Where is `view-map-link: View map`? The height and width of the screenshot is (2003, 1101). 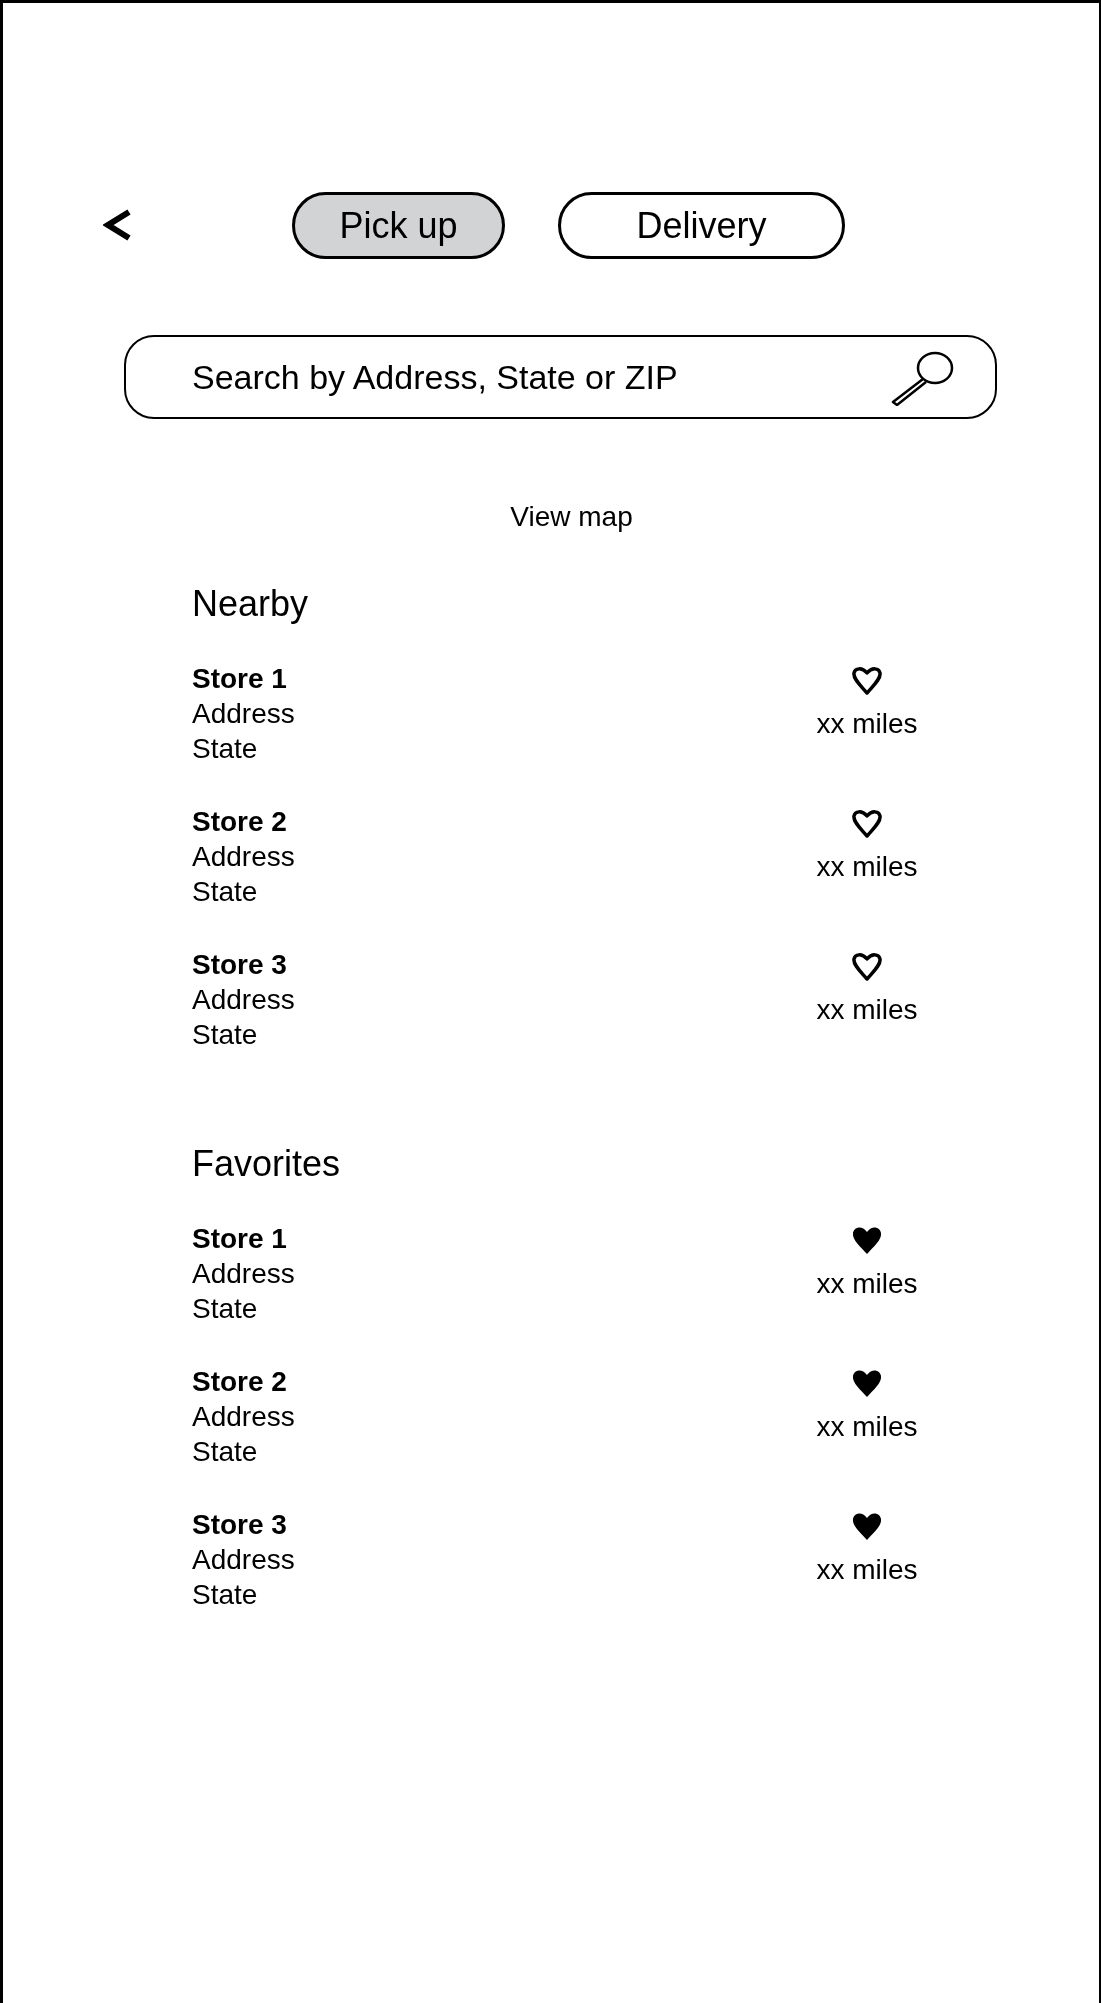 view-map-link: View map is located at coordinates (552, 517).